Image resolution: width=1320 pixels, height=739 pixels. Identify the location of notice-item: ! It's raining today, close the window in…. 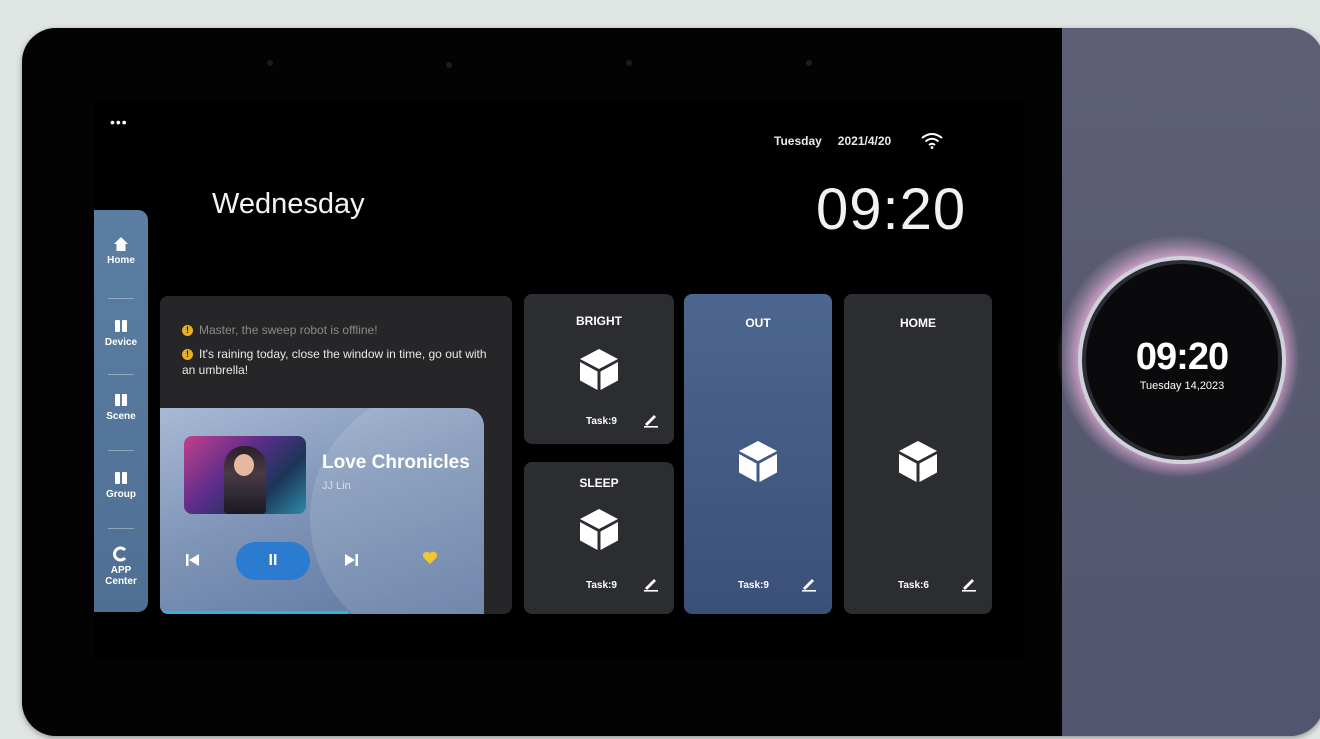
(340, 362).